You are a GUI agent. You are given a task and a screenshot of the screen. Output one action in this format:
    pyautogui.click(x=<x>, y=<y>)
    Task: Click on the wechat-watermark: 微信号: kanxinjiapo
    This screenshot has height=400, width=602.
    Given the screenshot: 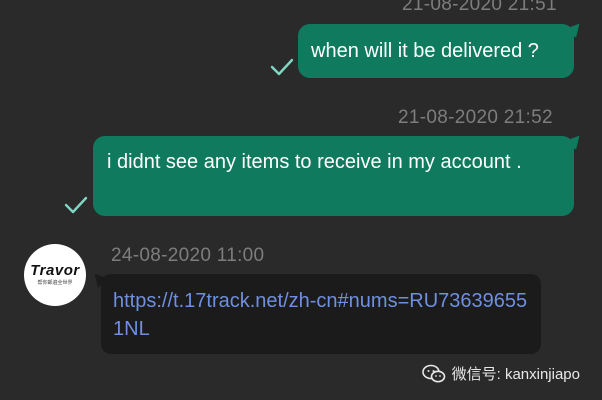 What is the action you would take?
    pyautogui.click(x=500, y=373)
    